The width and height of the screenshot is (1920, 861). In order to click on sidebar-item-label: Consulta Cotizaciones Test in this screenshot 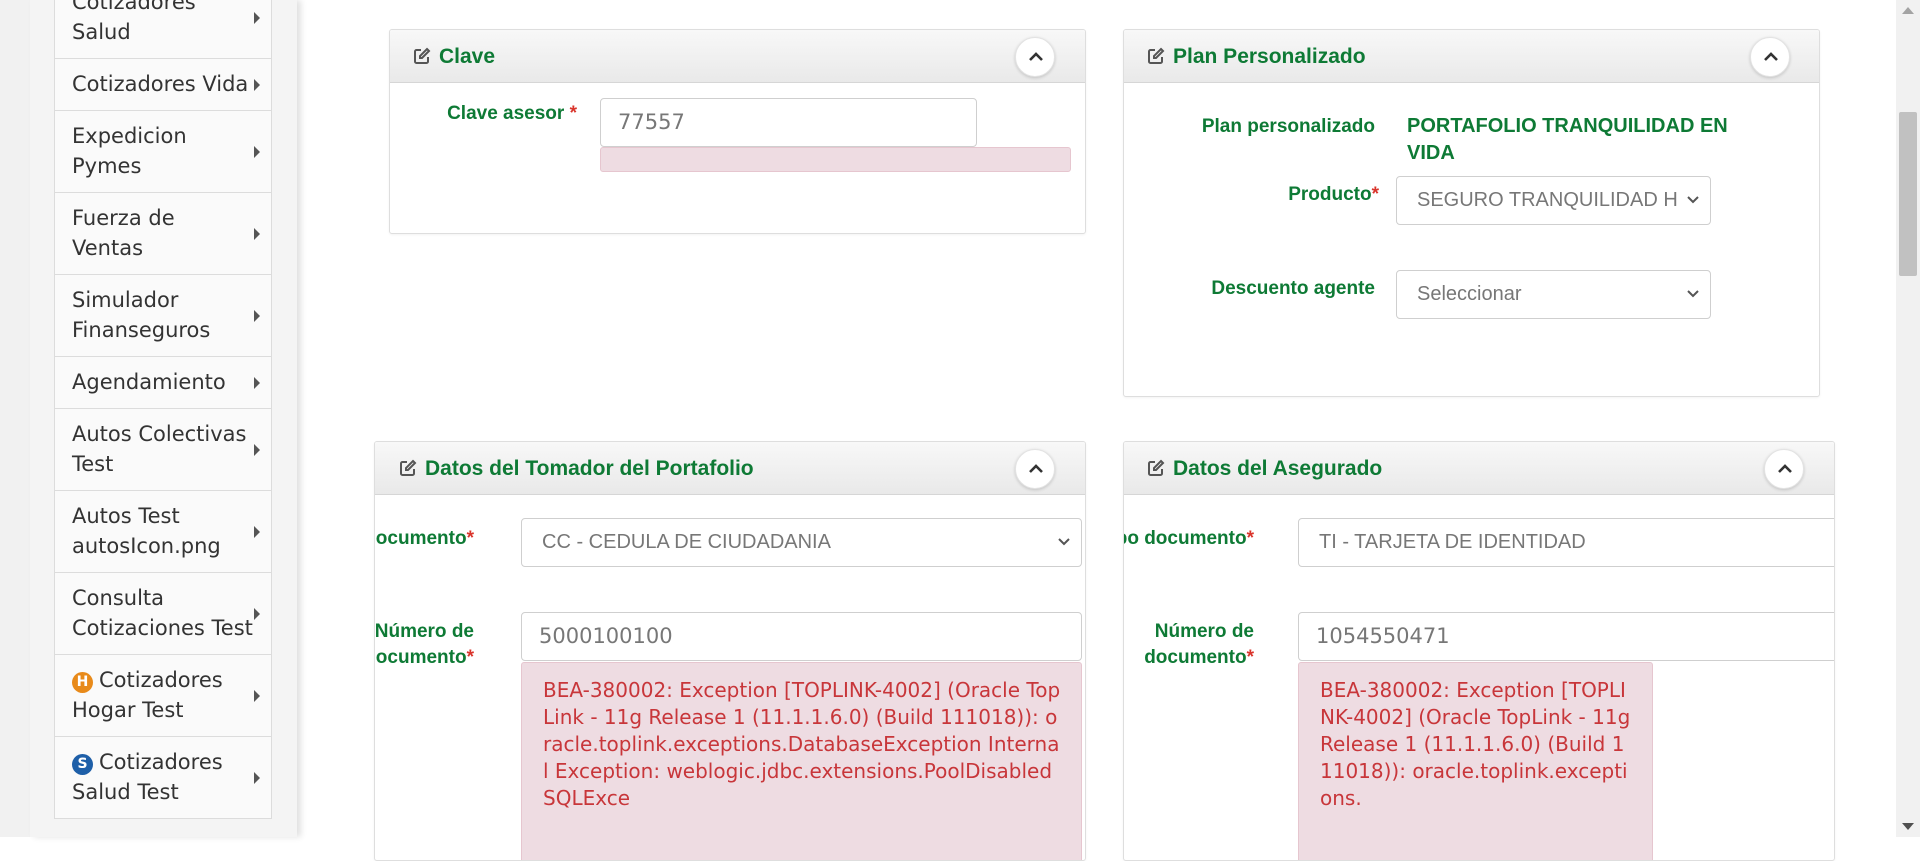, I will do `click(162, 613)`.